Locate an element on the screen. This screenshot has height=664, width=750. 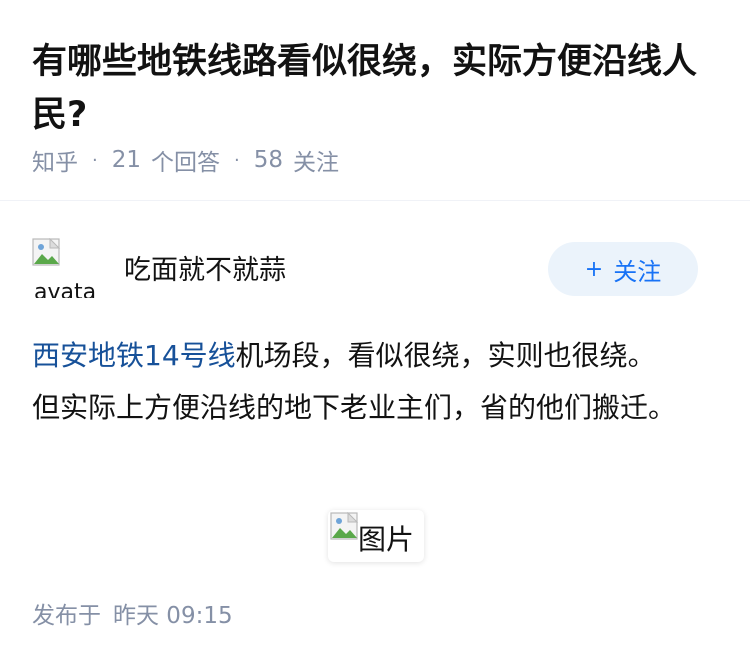
divider is located at coordinates (375, 200).